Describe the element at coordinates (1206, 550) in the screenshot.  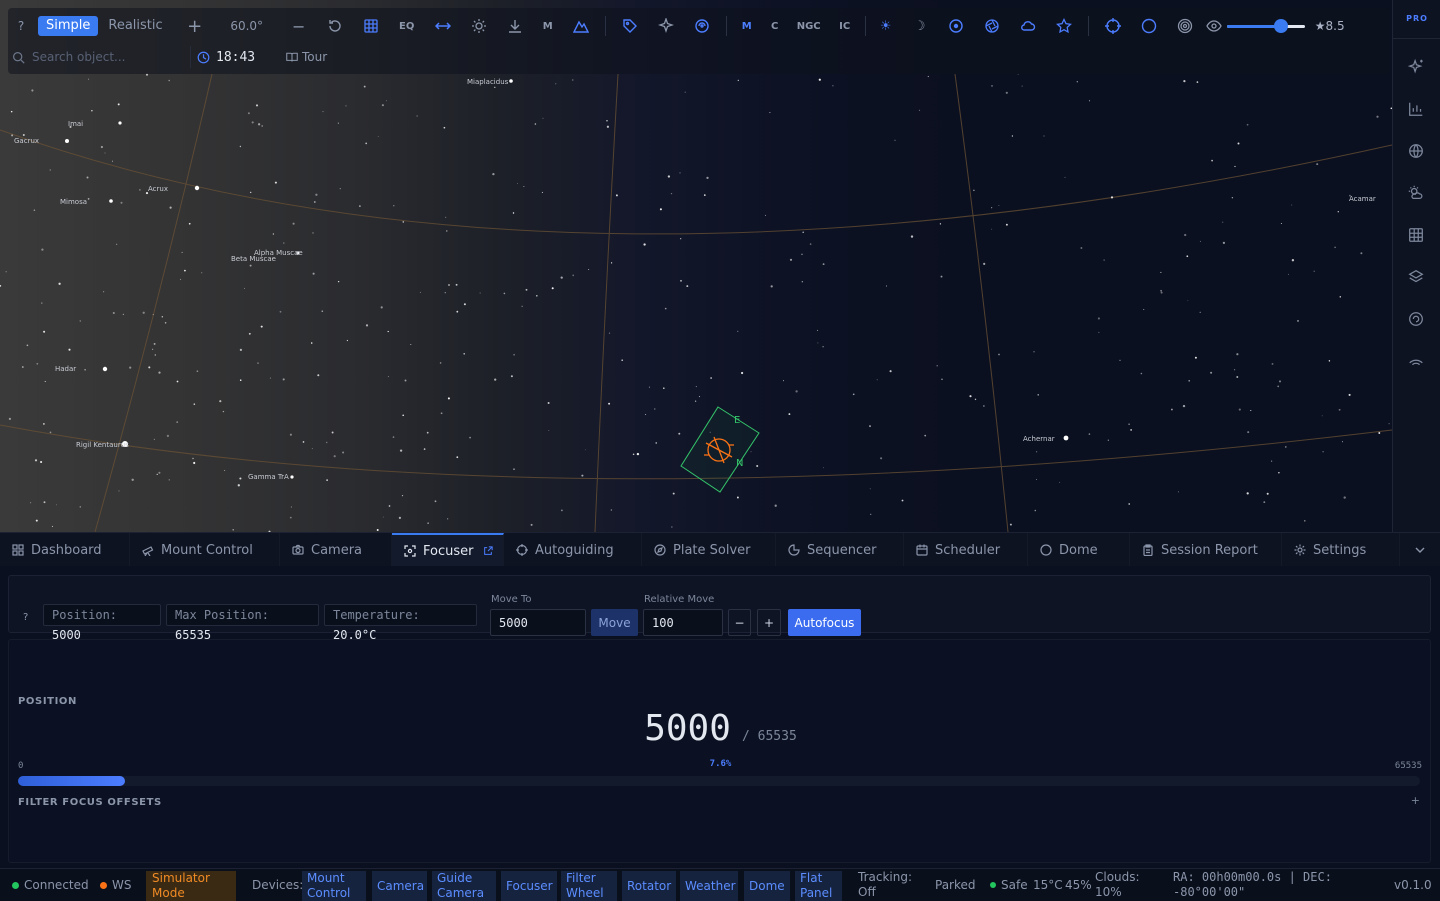
I see `tab-session-report: Session Report` at that location.